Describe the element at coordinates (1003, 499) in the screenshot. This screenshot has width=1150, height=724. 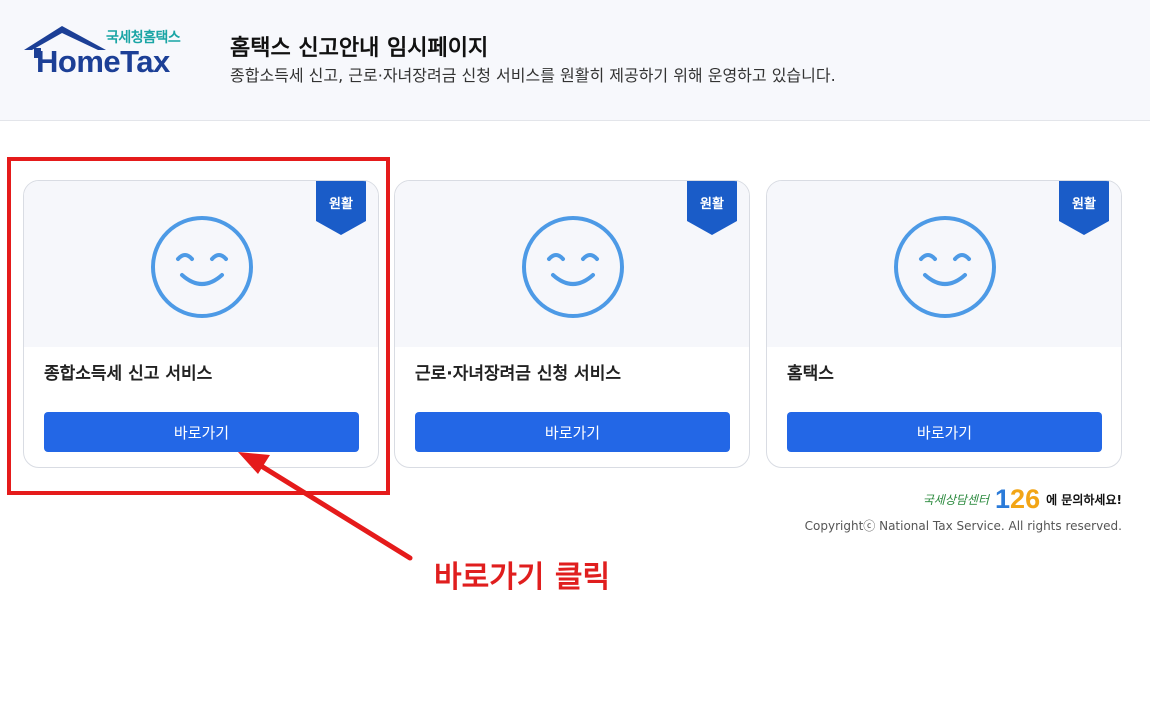
I see `consult-digit: 1` at that location.